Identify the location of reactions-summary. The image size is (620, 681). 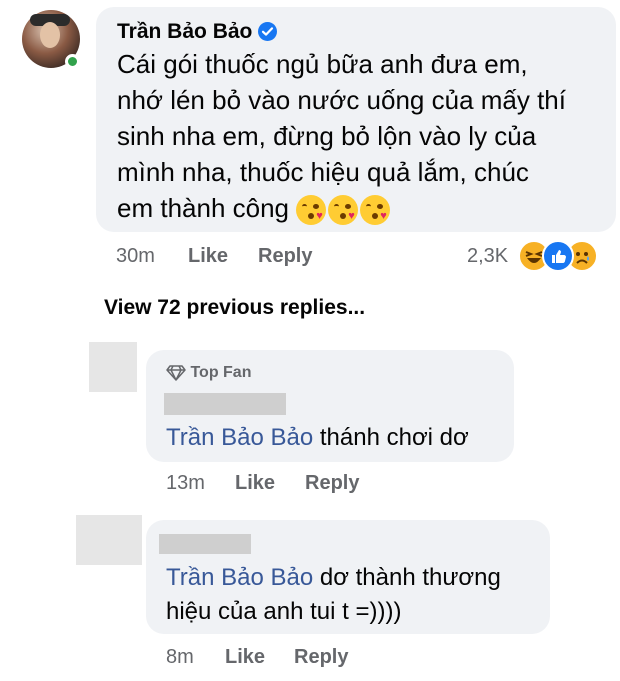
(563, 257).